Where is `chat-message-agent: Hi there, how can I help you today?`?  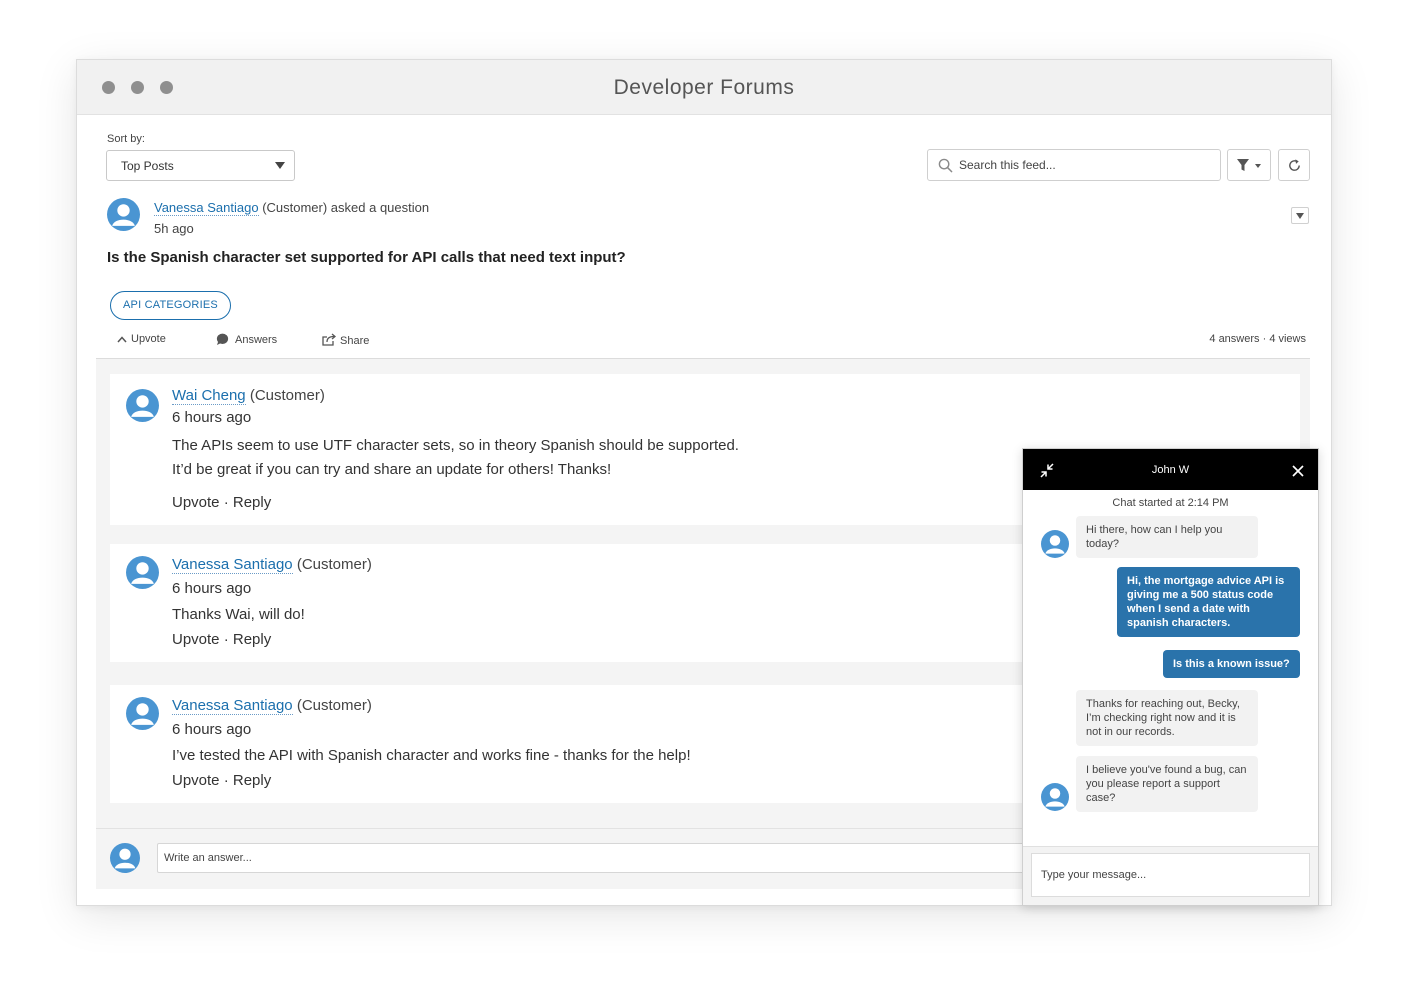 chat-message-agent: Hi there, how can I help you today? is located at coordinates (1167, 537).